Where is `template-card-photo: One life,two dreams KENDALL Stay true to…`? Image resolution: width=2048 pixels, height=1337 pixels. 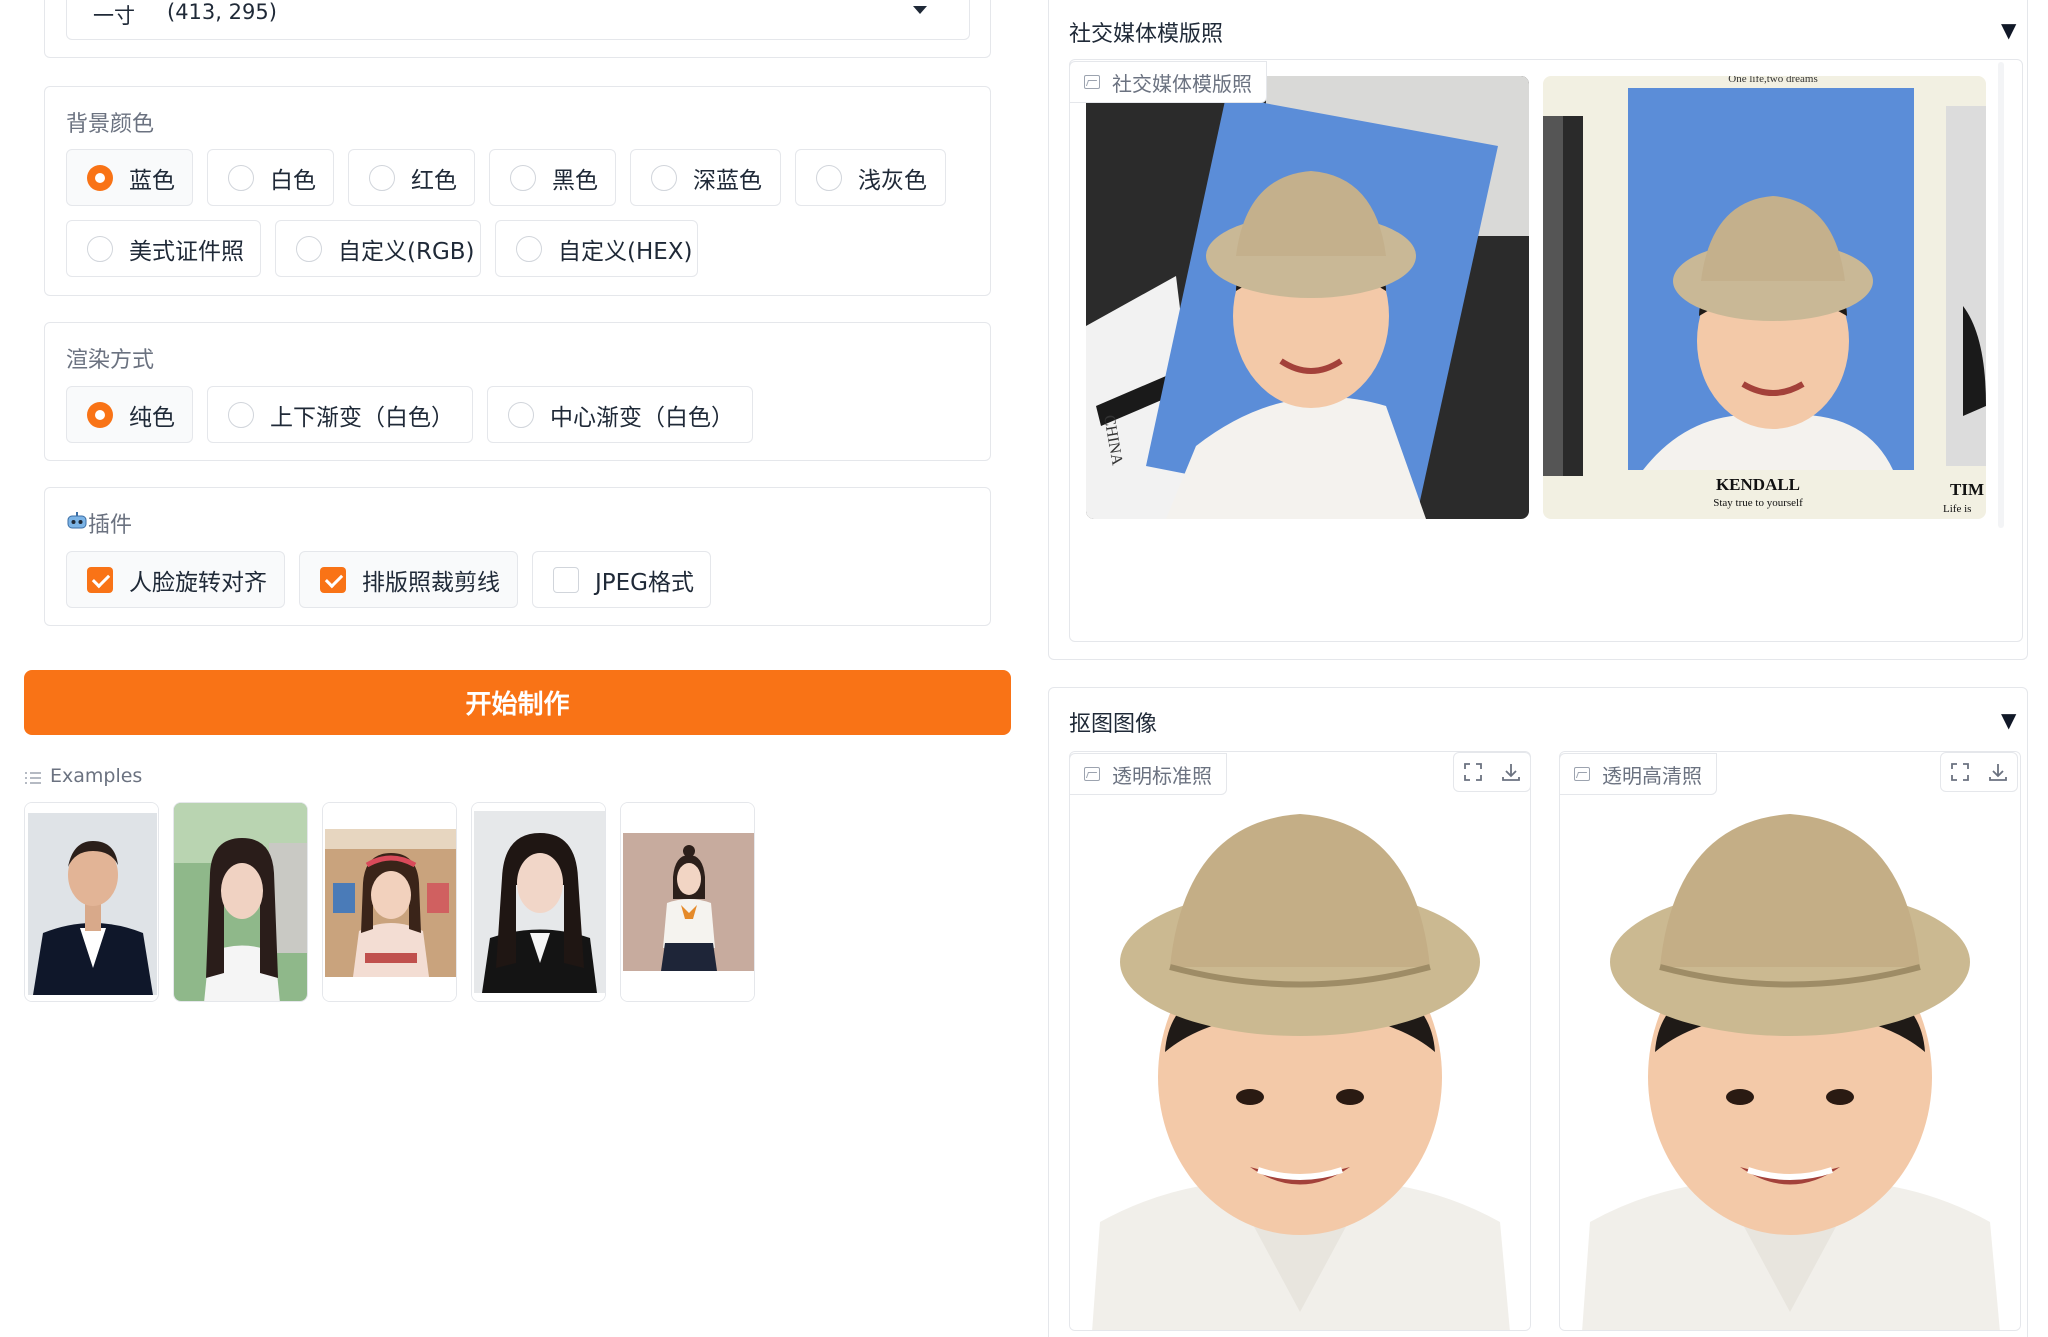
template-card-photo: One life,two dreams KENDALL Stay true to… is located at coordinates (1764, 297).